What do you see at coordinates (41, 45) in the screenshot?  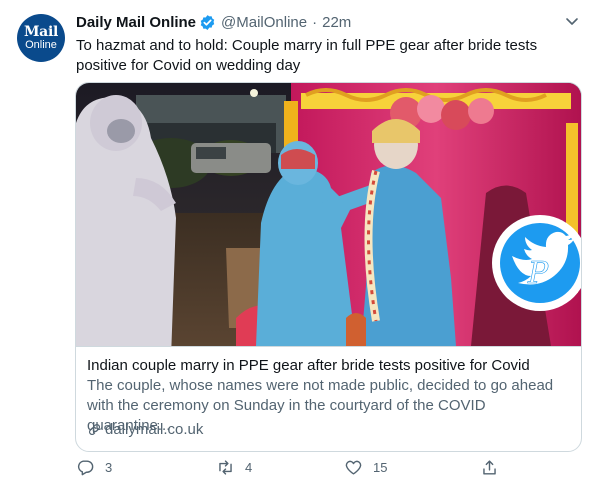 I see `avatar-line2: Online` at bounding box center [41, 45].